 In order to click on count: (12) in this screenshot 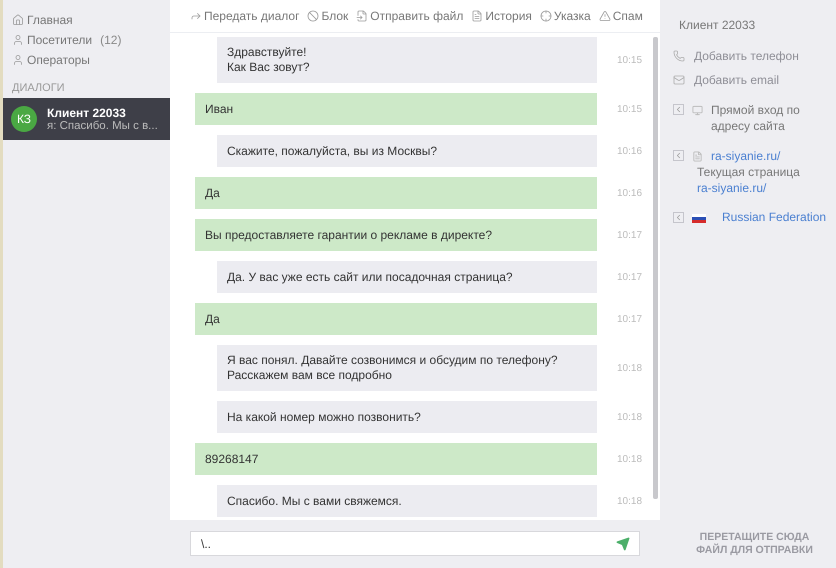, I will do `click(111, 40)`.